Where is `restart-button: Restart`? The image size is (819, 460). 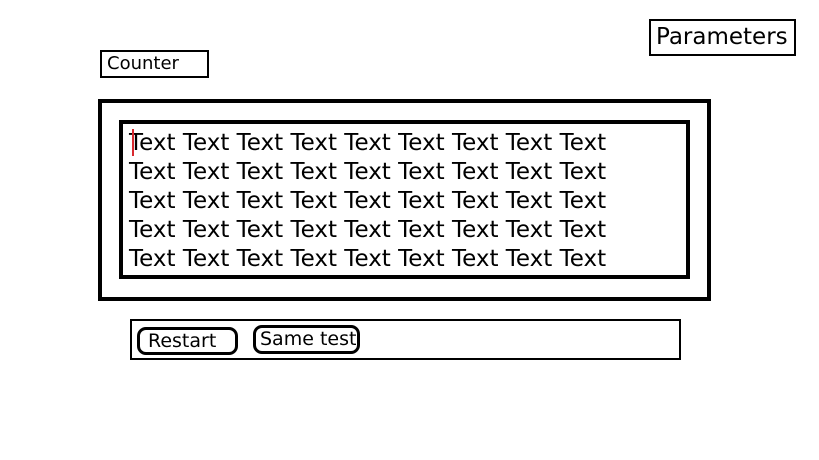
restart-button: Restart is located at coordinates (187, 341).